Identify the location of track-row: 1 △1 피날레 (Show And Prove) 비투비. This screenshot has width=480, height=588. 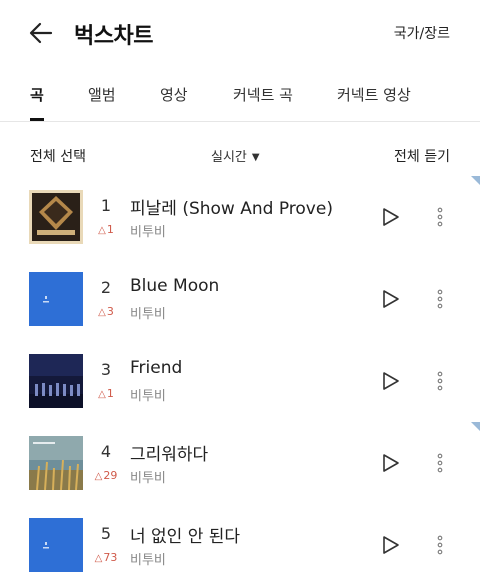
(240, 217).